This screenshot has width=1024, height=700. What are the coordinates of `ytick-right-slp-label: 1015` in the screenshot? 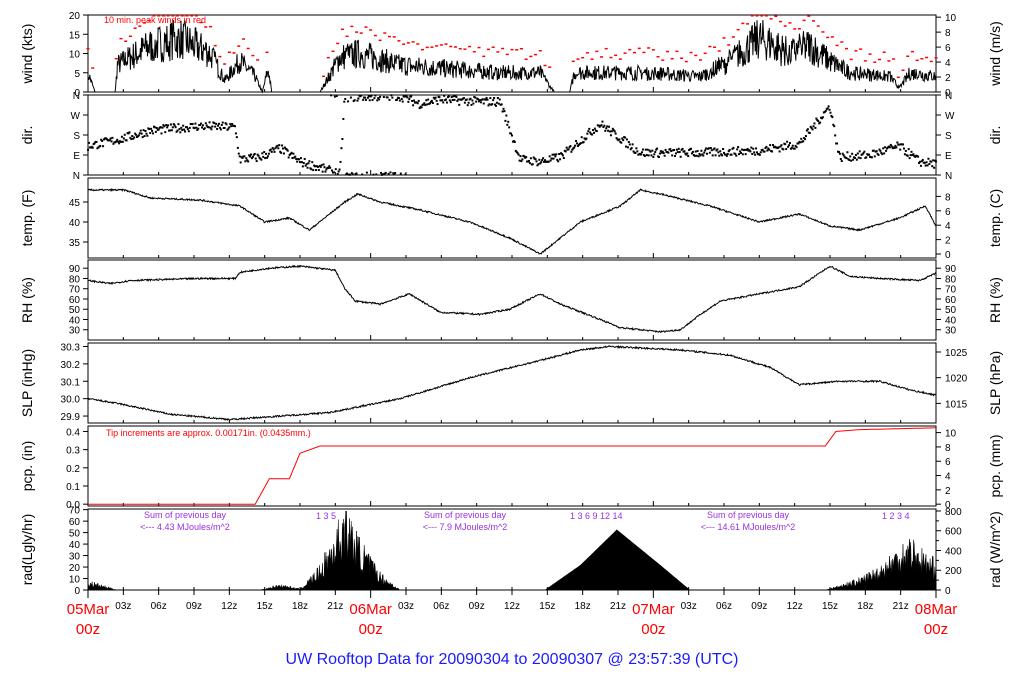 It's located at (956, 404).